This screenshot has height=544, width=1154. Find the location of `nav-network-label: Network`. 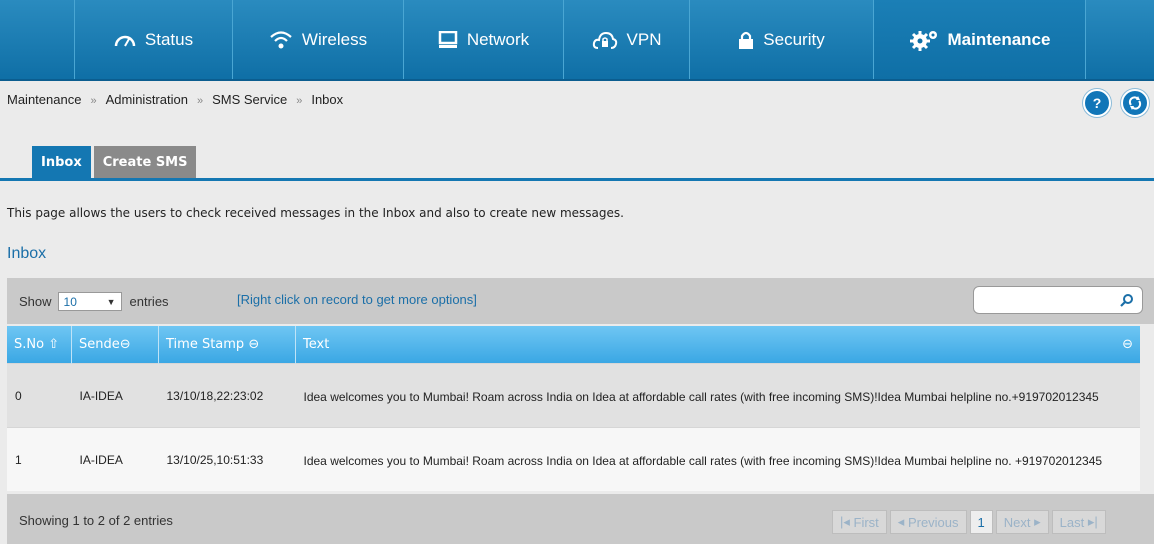

nav-network-label: Network is located at coordinates (498, 39).